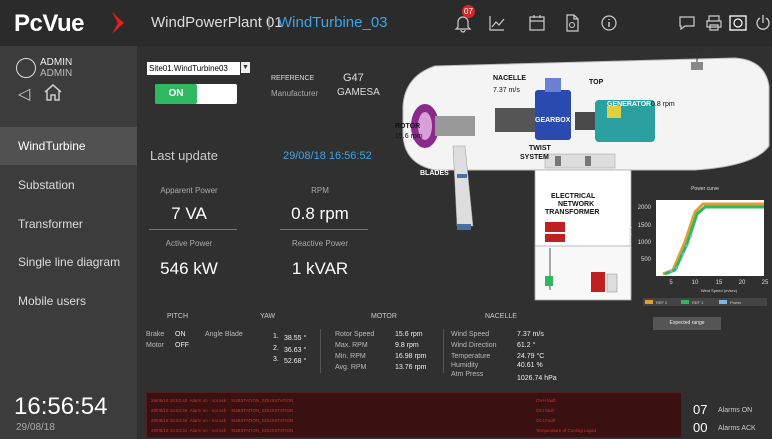 The height and width of the screenshot is (439, 772). I want to click on x-tick: 25, so click(765, 283).